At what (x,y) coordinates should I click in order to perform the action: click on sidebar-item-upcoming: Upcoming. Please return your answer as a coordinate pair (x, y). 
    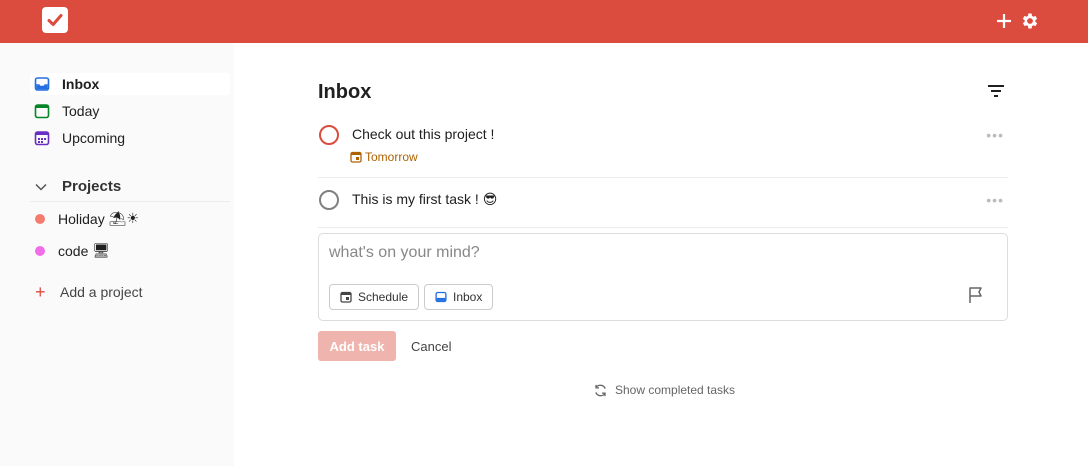
    Looking at the image, I should click on (130, 138).